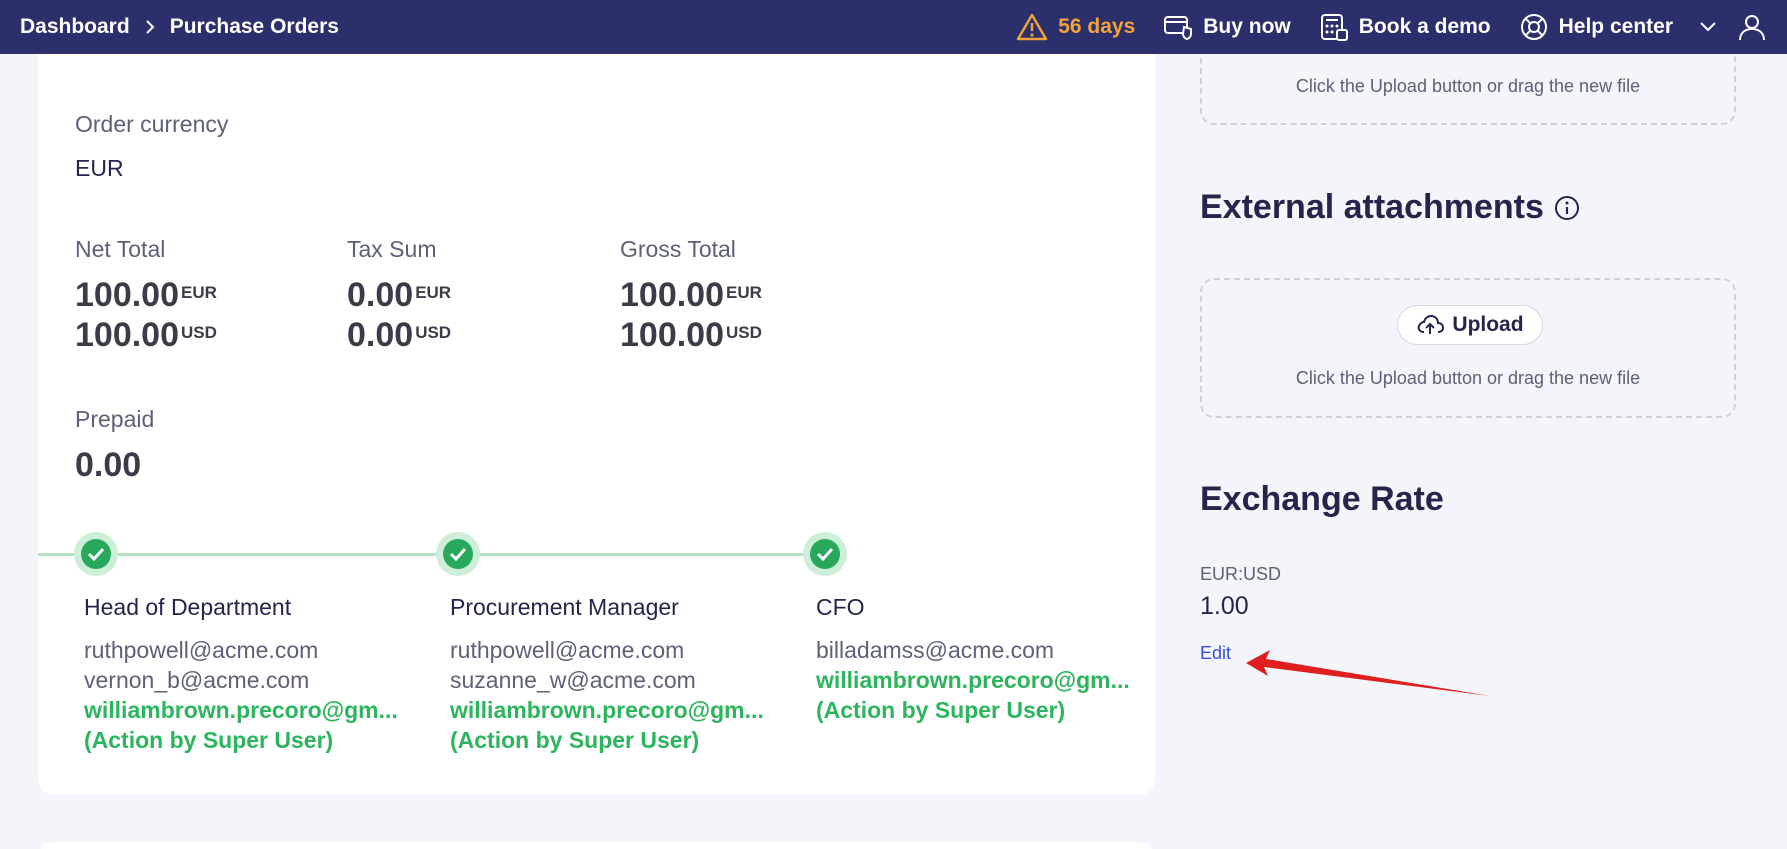 The height and width of the screenshot is (849, 1787). What do you see at coordinates (1215, 653) in the screenshot?
I see `edit-exchange-rate-link: Edit` at bounding box center [1215, 653].